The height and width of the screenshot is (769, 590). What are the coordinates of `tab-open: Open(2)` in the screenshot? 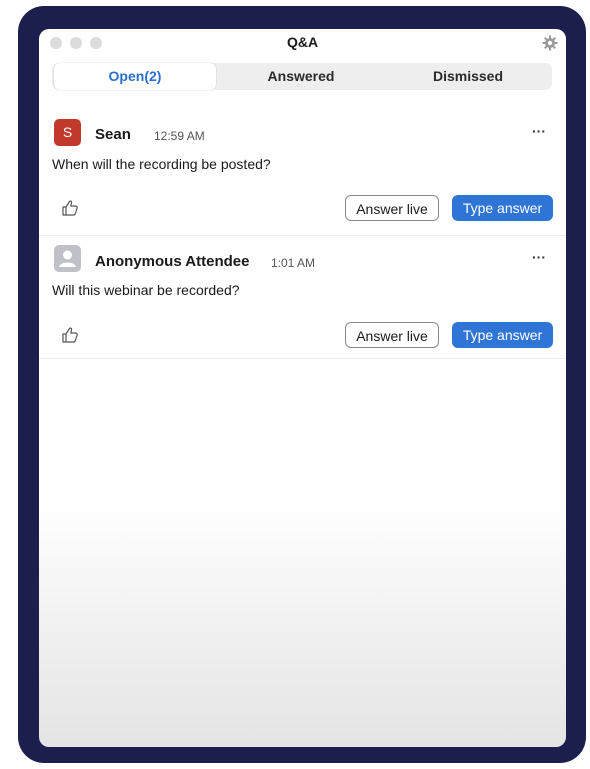 It's located at (135, 76).